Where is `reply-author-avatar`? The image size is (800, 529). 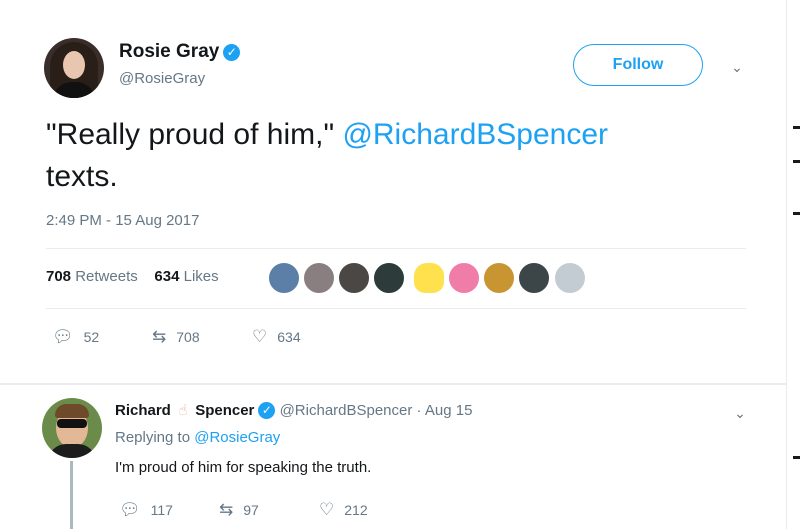
reply-author-avatar is located at coordinates (72, 428).